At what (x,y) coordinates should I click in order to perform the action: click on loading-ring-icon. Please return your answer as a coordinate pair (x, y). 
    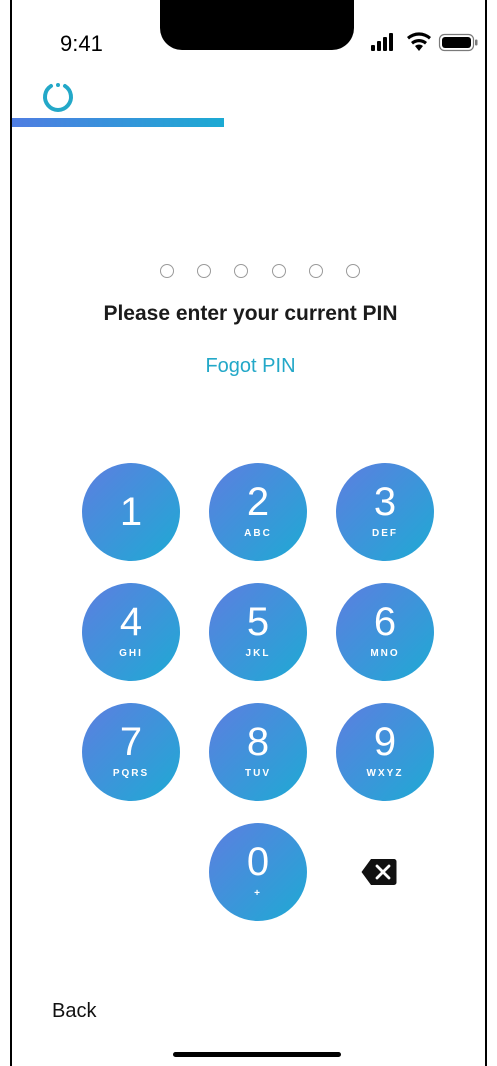
    Looking at the image, I should click on (58, 97).